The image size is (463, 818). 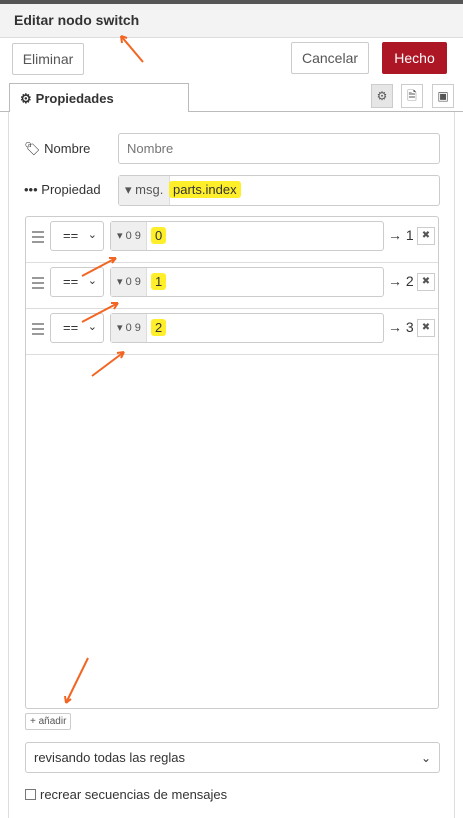 I want to click on property-label: ••• Propiedad, so click(x=62, y=189).